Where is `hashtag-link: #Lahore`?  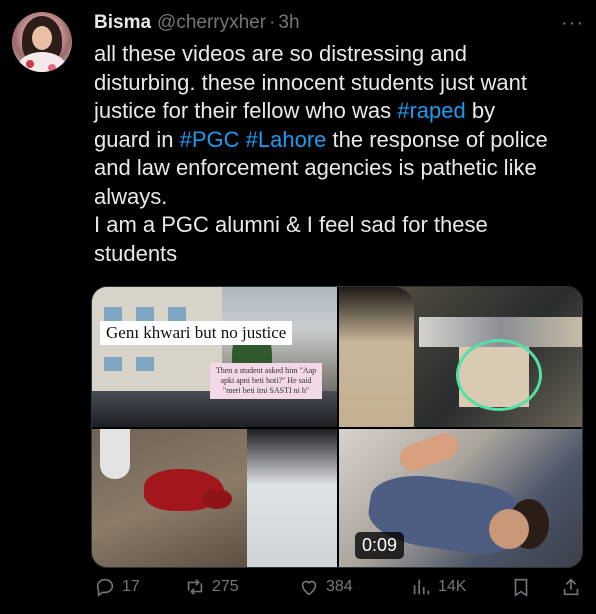 hashtag-link: #Lahore is located at coordinates (286, 139).